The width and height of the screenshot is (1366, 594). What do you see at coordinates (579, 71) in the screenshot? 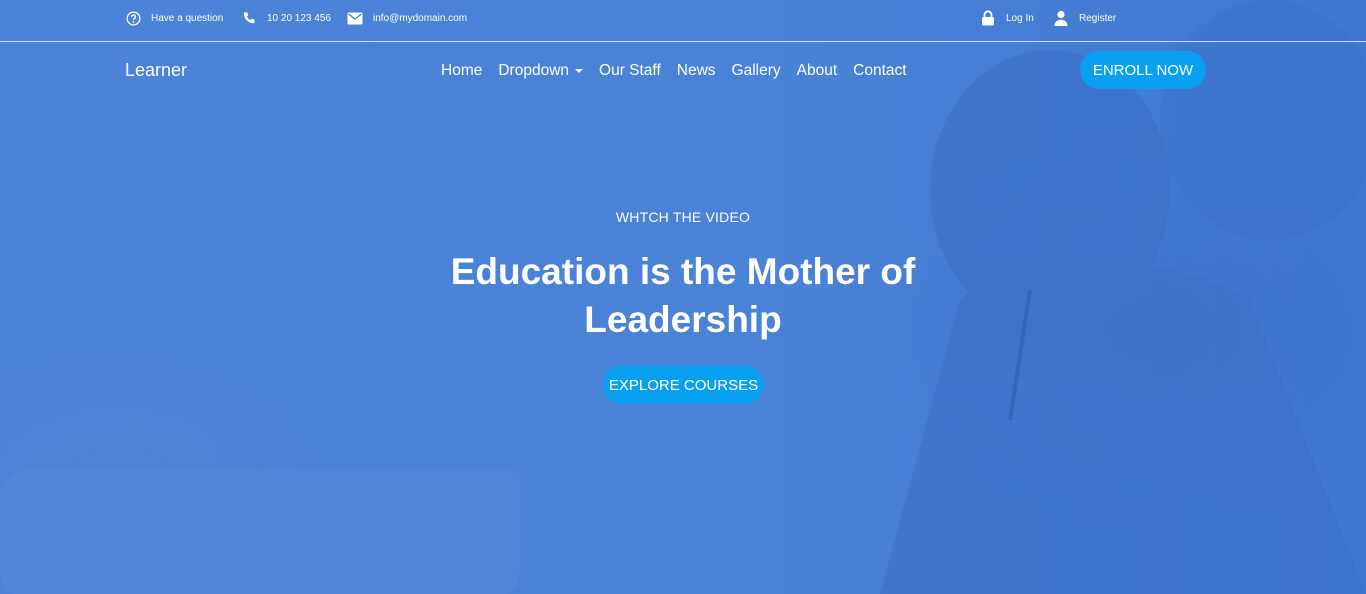
I see `caret-down-icon` at bounding box center [579, 71].